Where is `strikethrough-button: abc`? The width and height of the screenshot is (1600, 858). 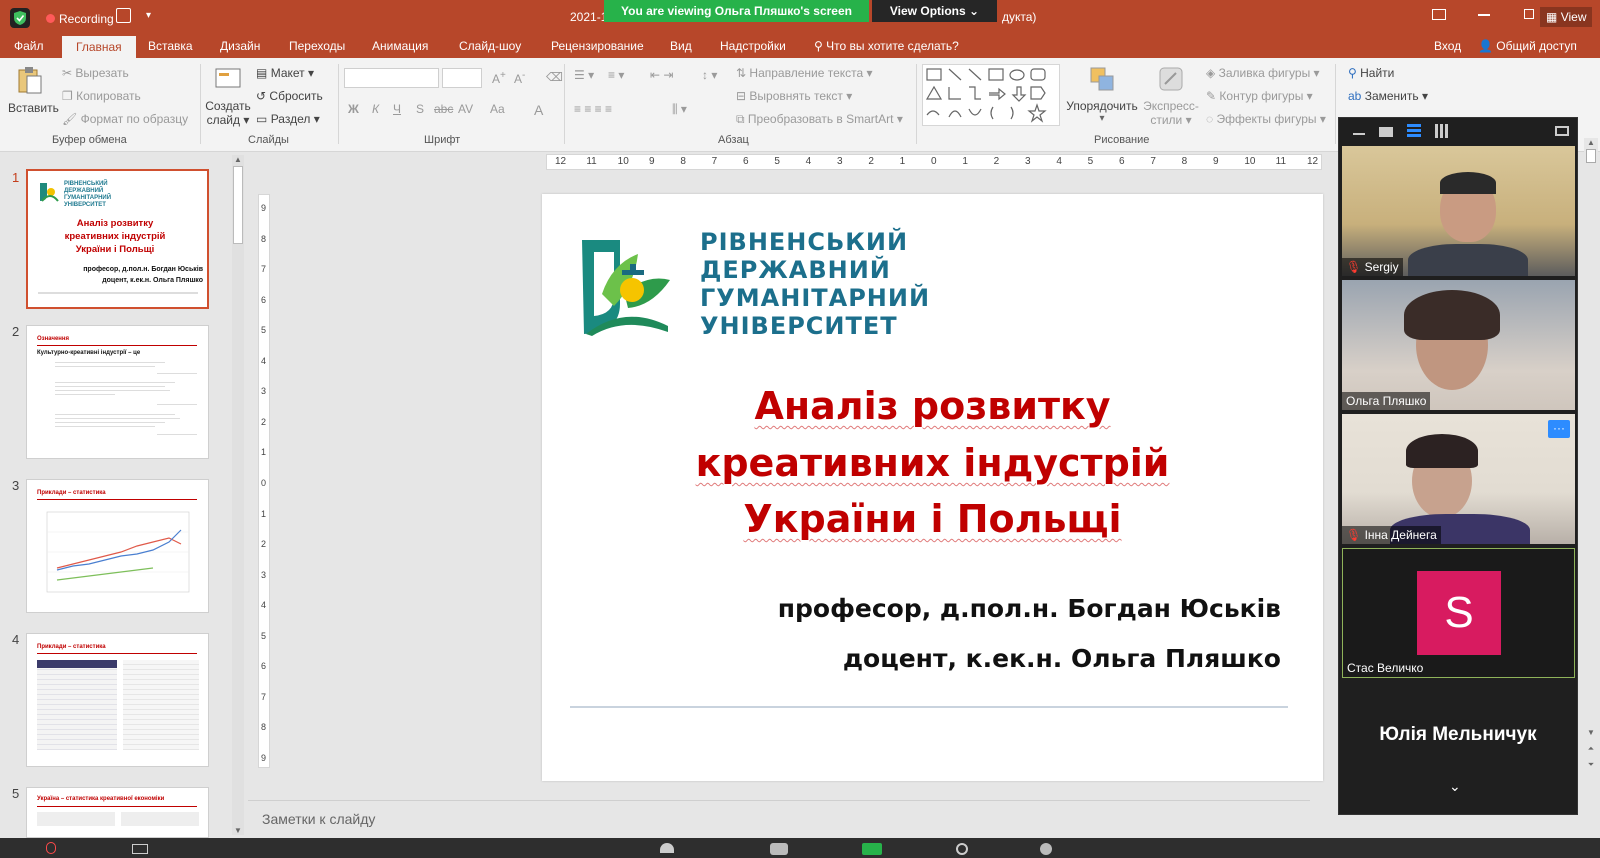 strikethrough-button: abc is located at coordinates (443, 109).